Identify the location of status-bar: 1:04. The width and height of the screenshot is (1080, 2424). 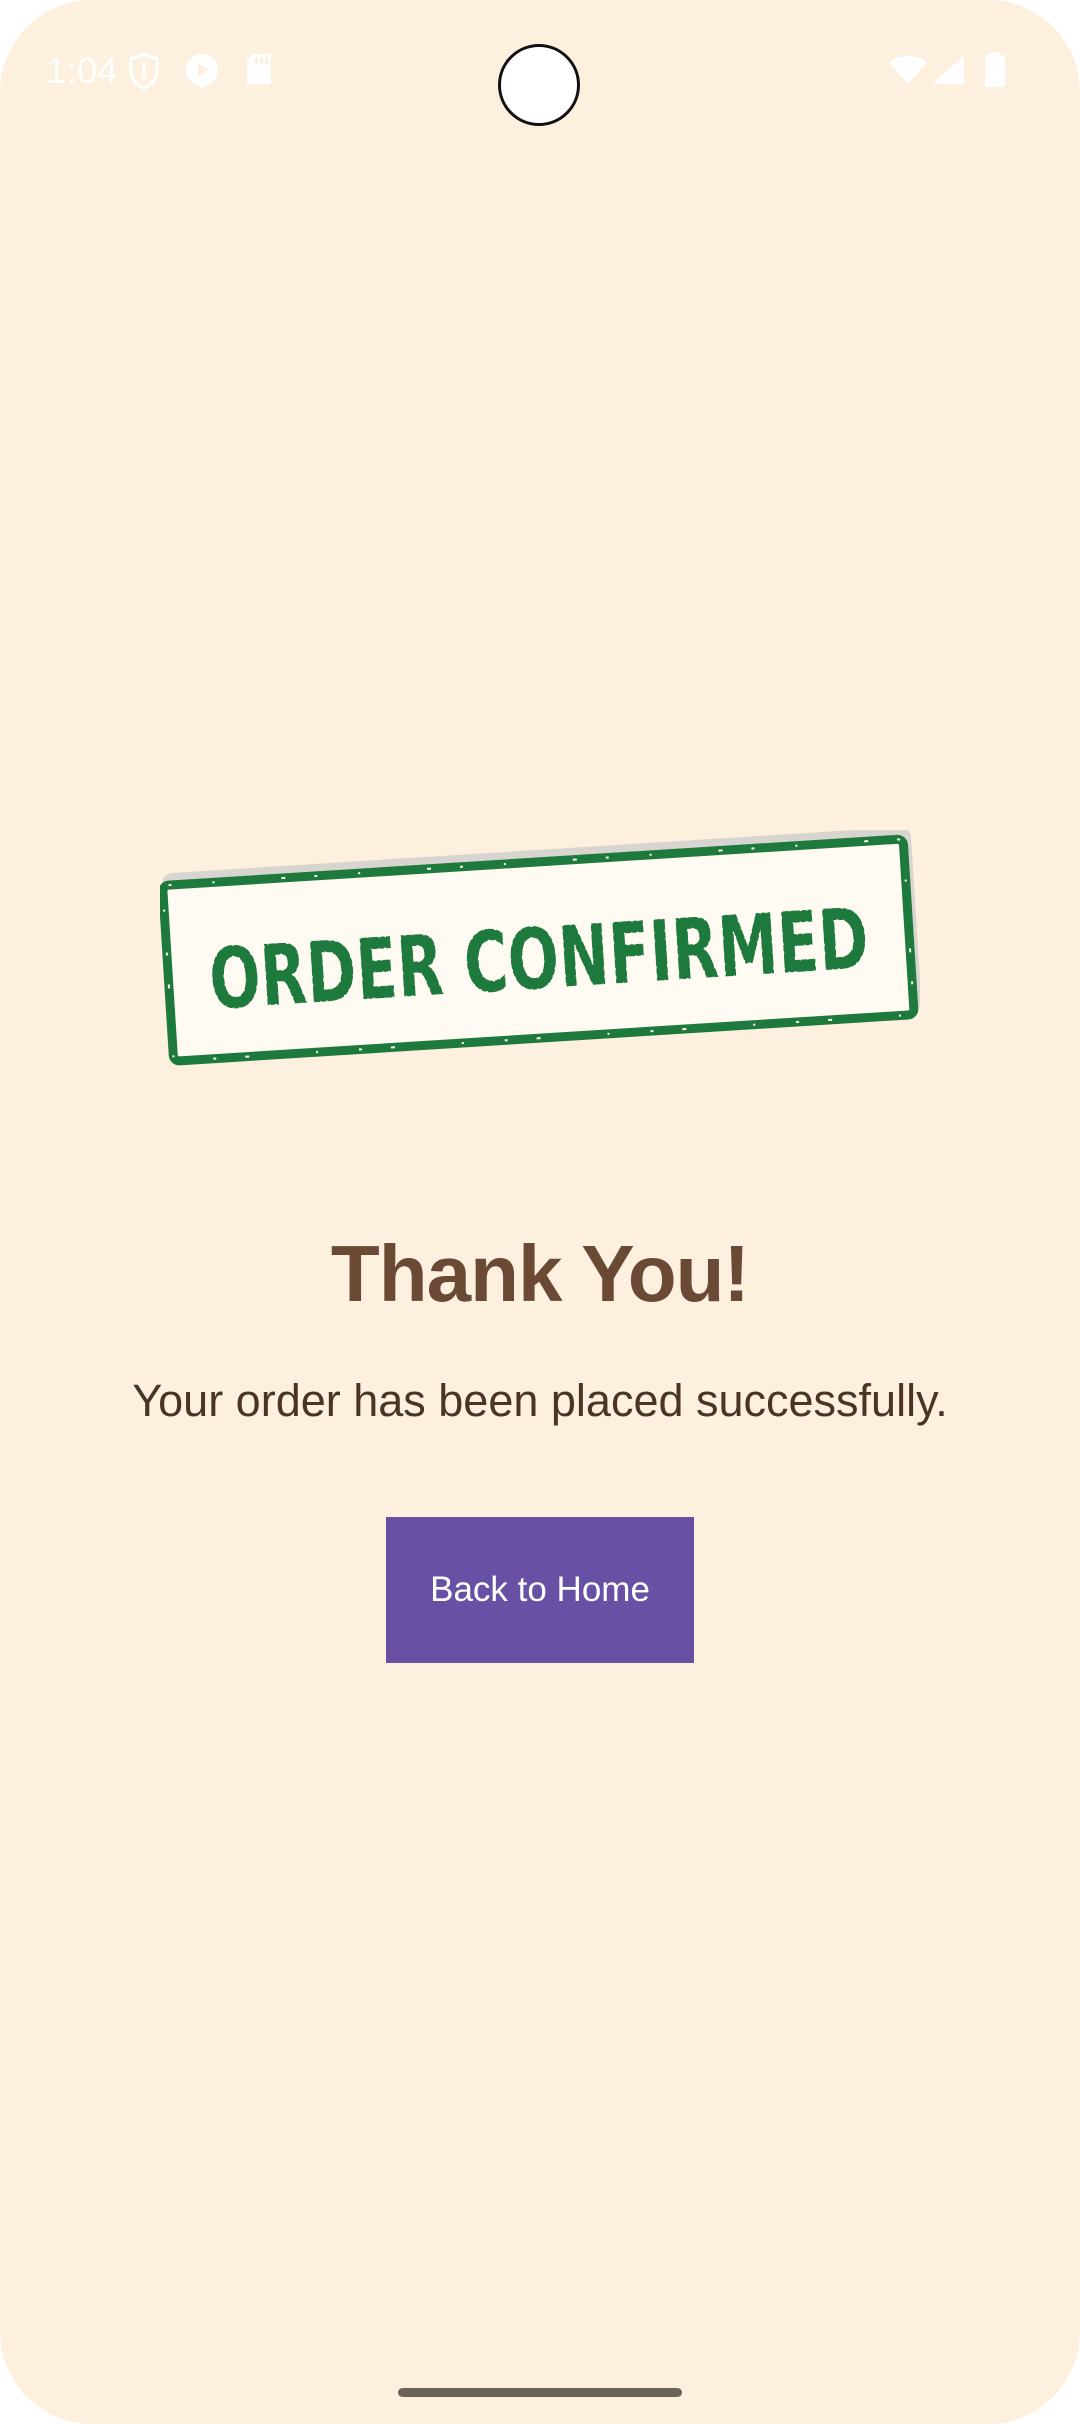
(540, 70).